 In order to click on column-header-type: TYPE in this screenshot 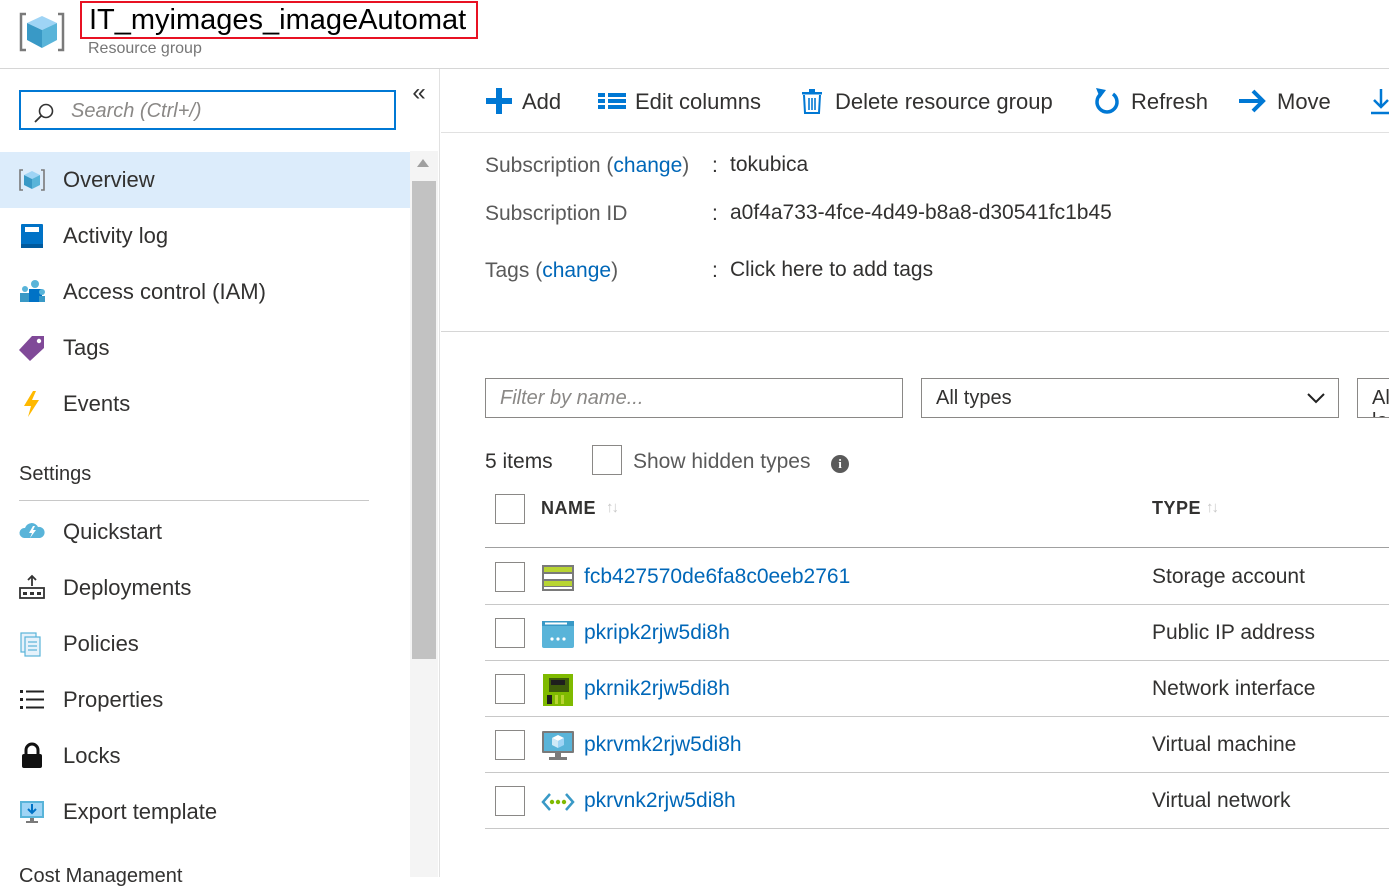, I will do `click(1176, 508)`.